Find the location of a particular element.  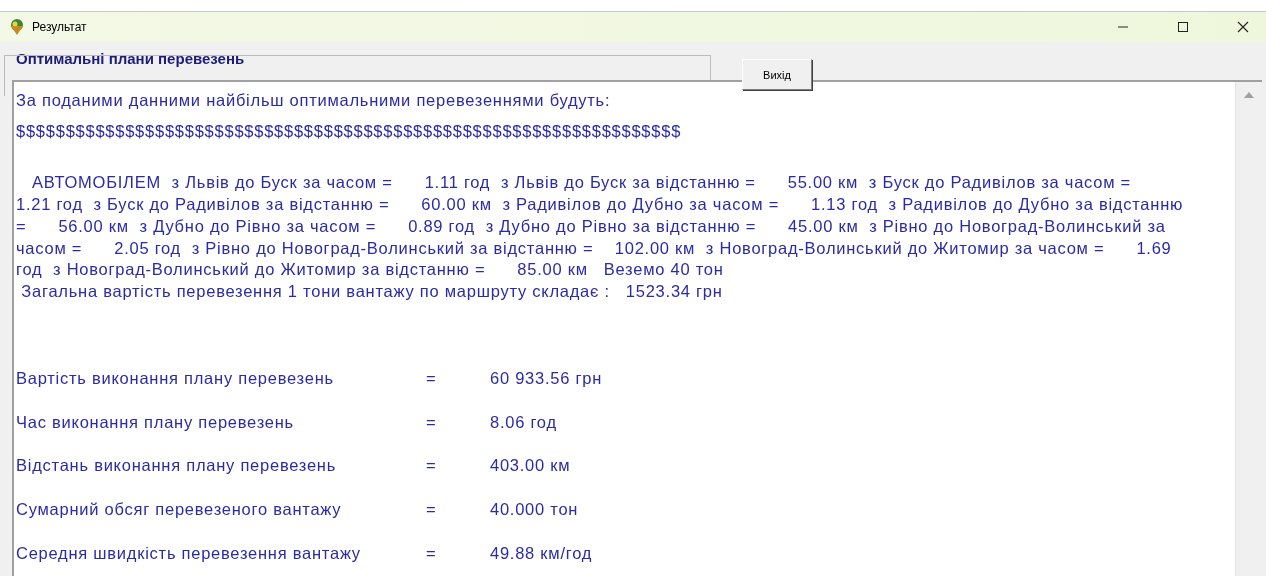

scroll-up-icon is located at coordinates (1249, 95).